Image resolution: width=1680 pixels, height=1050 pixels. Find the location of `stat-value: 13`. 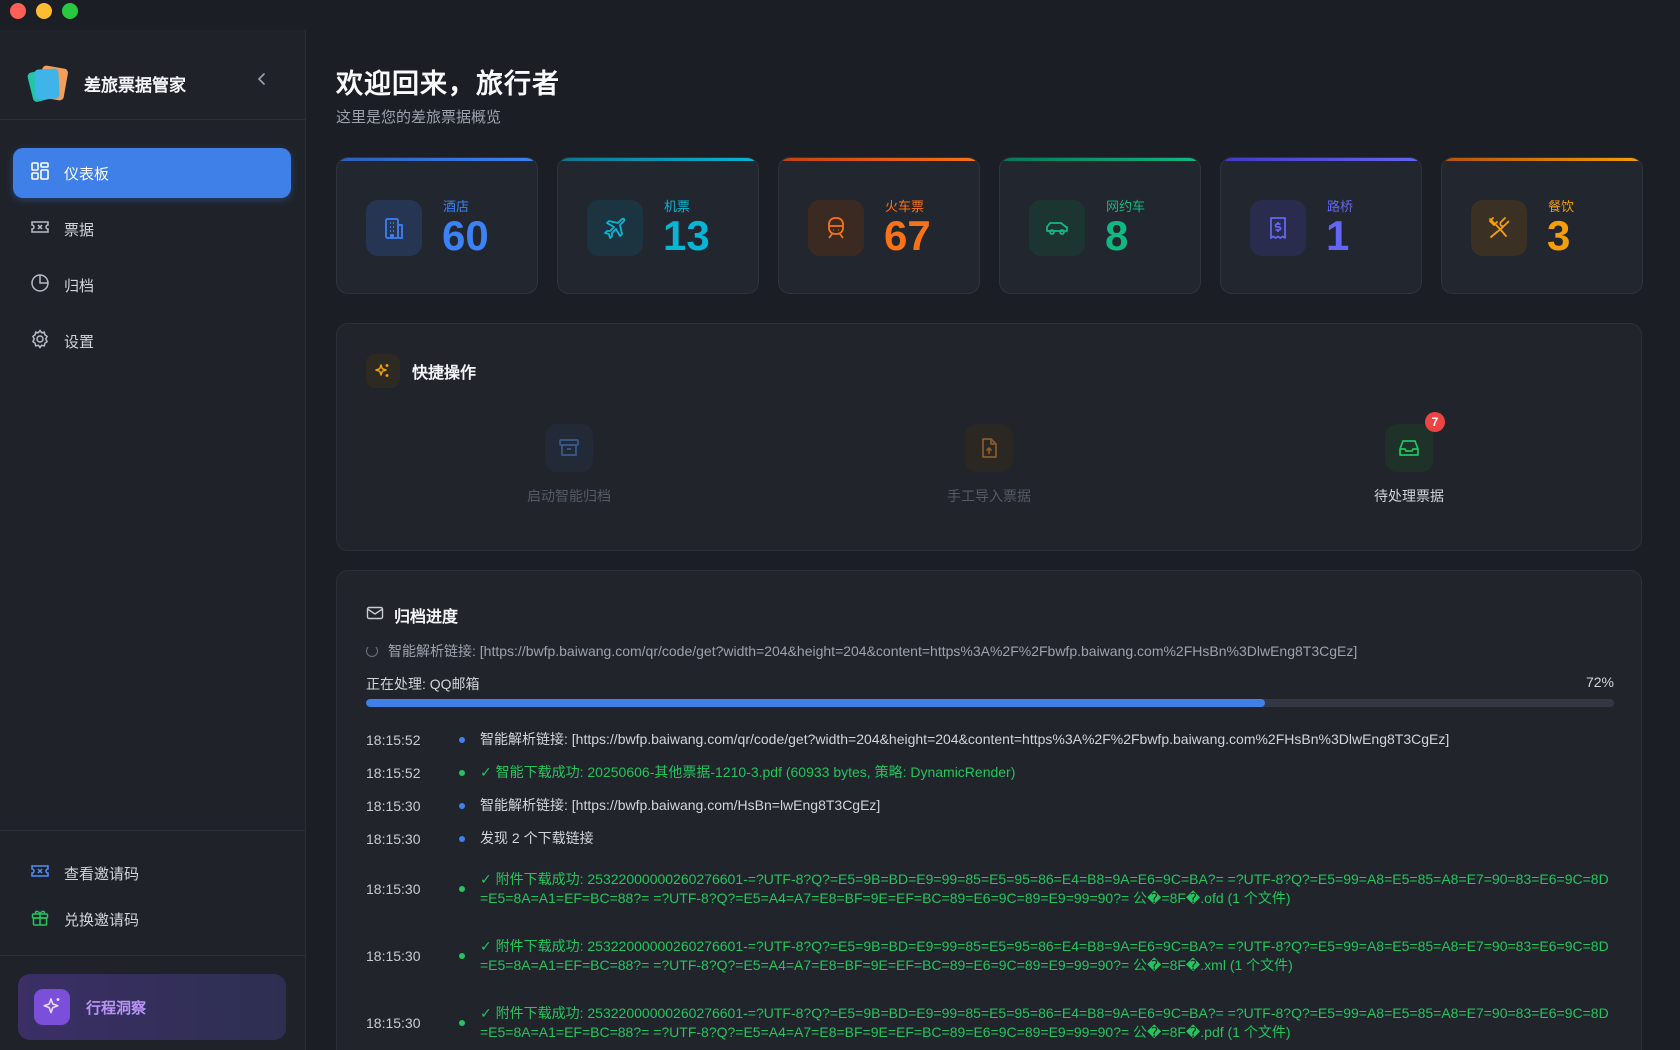

stat-value: 13 is located at coordinates (686, 235).